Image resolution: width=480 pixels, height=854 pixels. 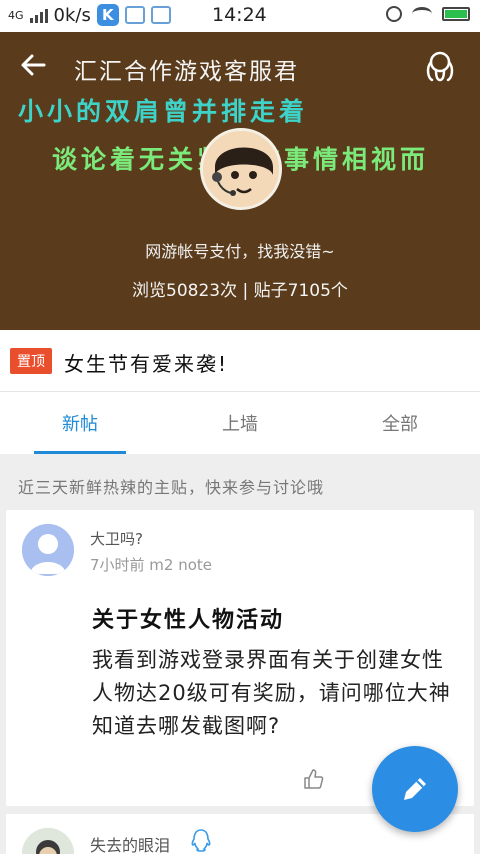 What do you see at coordinates (38, 15) in the screenshot?
I see `signal-icon` at bounding box center [38, 15].